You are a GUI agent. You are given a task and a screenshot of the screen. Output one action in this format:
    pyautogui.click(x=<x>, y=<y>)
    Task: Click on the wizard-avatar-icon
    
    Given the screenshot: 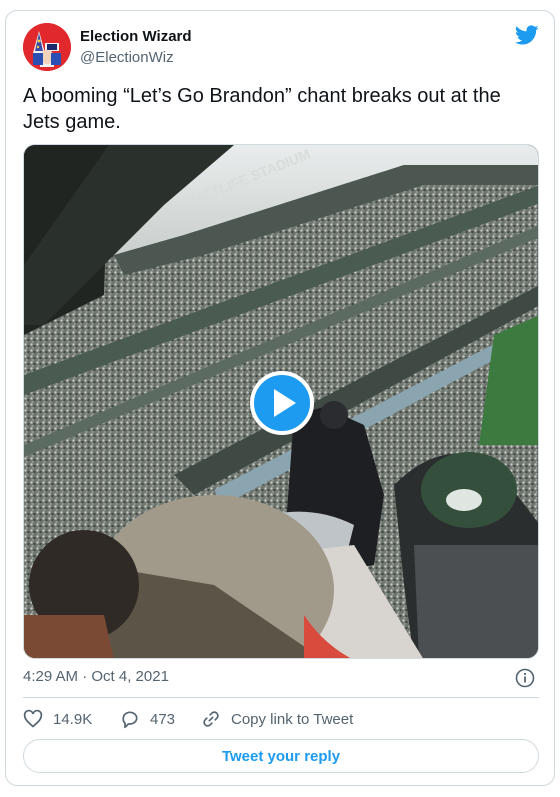 What is the action you would take?
    pyautogui.click(x=47, y=47)
    